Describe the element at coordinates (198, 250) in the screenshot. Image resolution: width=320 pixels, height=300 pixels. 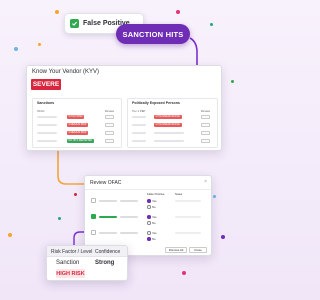
I see `close-button: Close` at that location.